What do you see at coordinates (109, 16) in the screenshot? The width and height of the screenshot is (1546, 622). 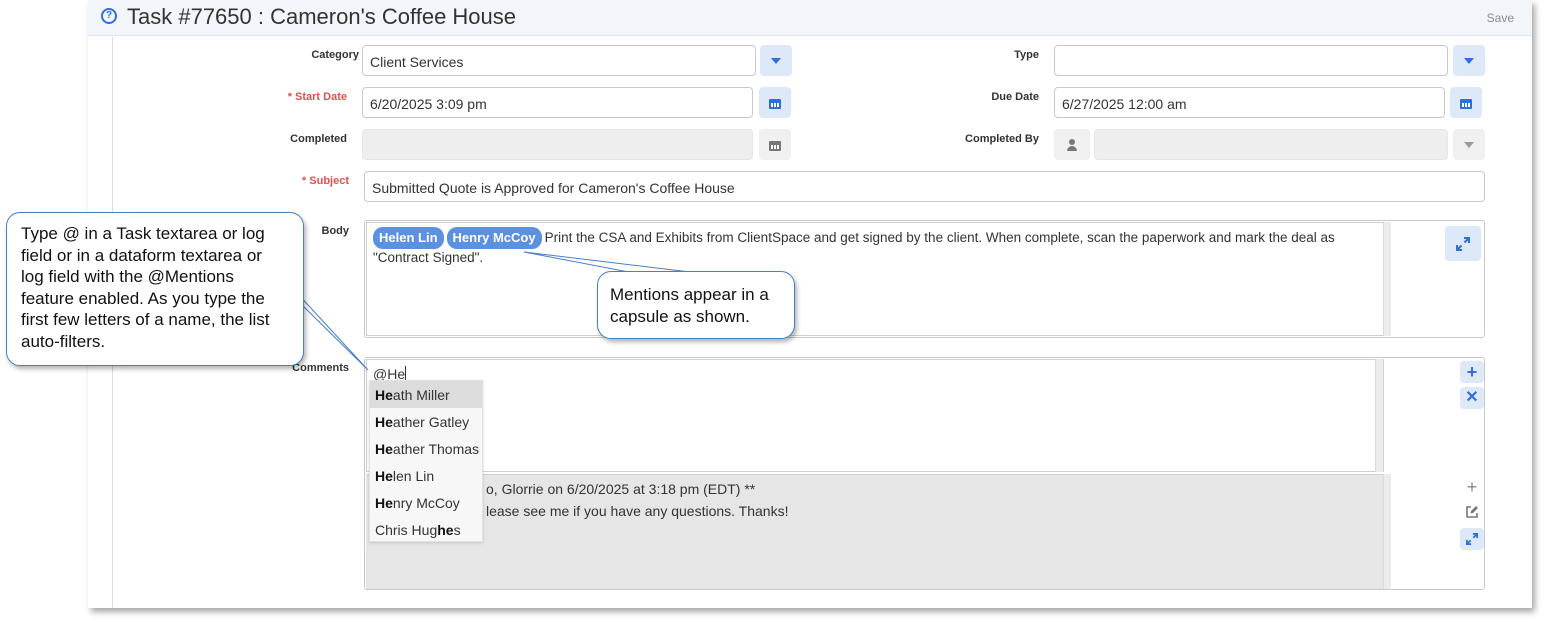 I see `question-circle-icon: ?` at bounding box center [109, 16].